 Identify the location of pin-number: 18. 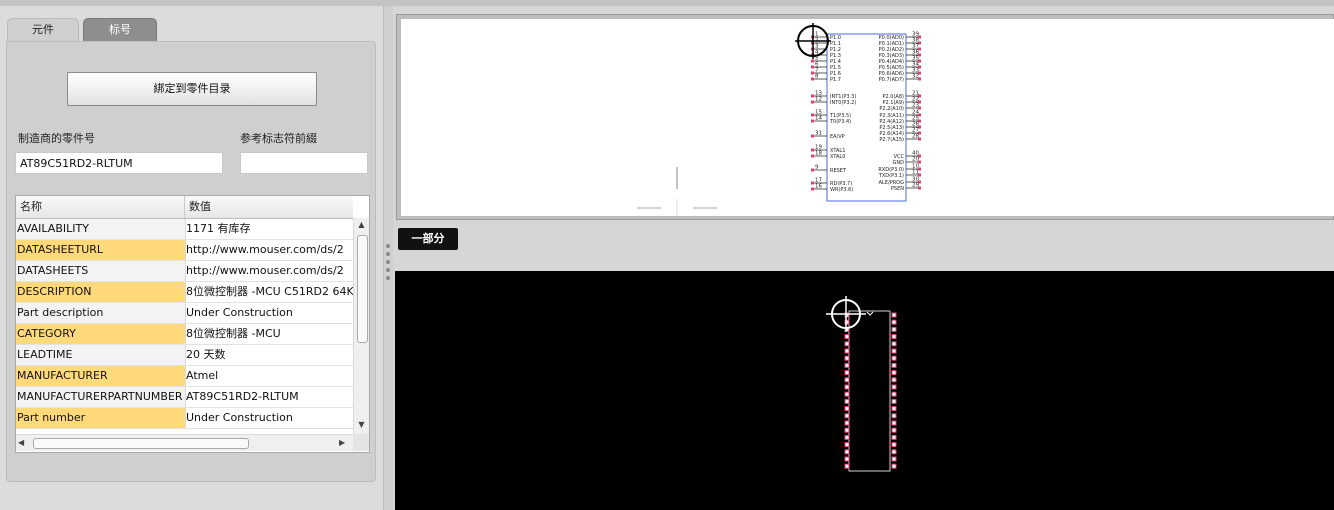
(818, 154).